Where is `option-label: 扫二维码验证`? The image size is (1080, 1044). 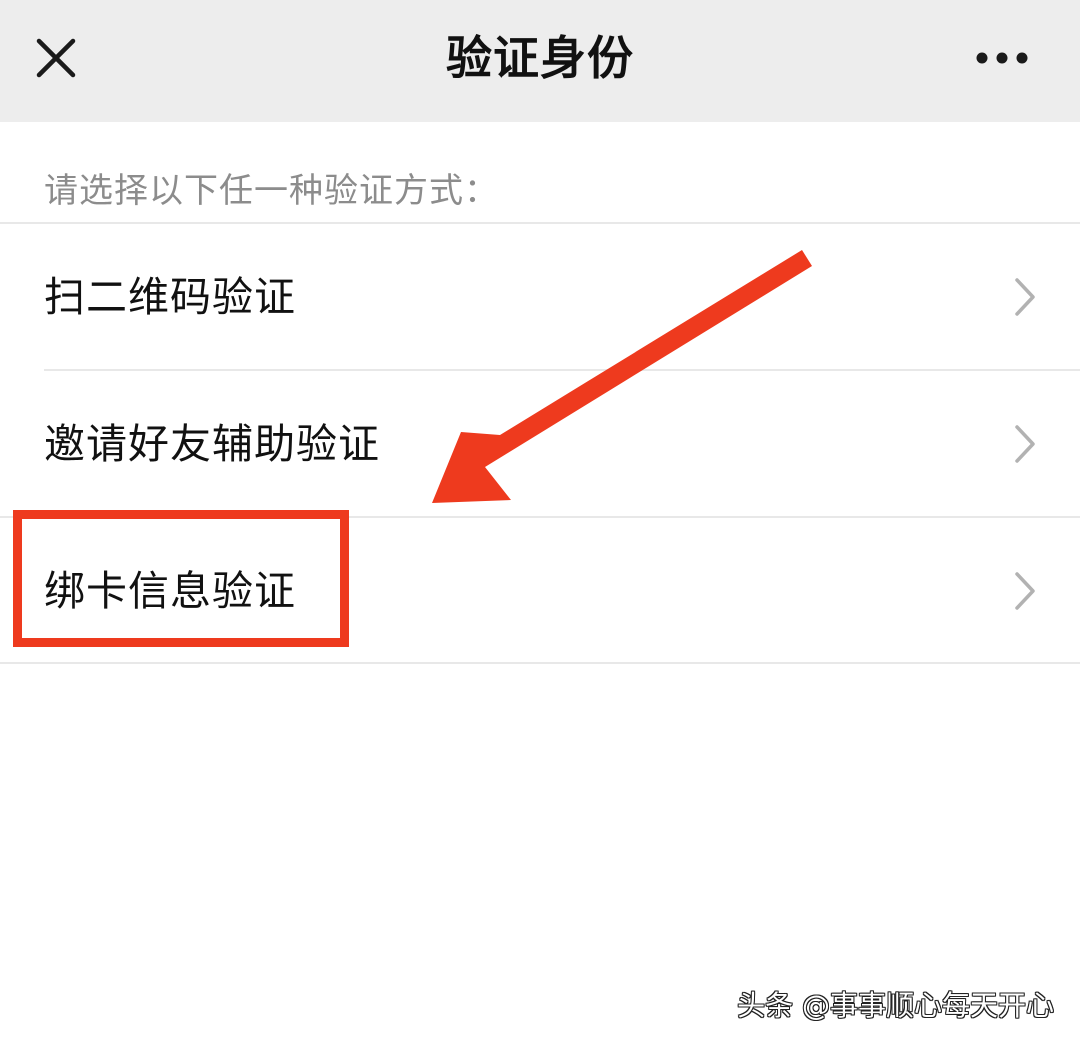
option-label: 扫二维码验证 is located at coordinates (170, 297).